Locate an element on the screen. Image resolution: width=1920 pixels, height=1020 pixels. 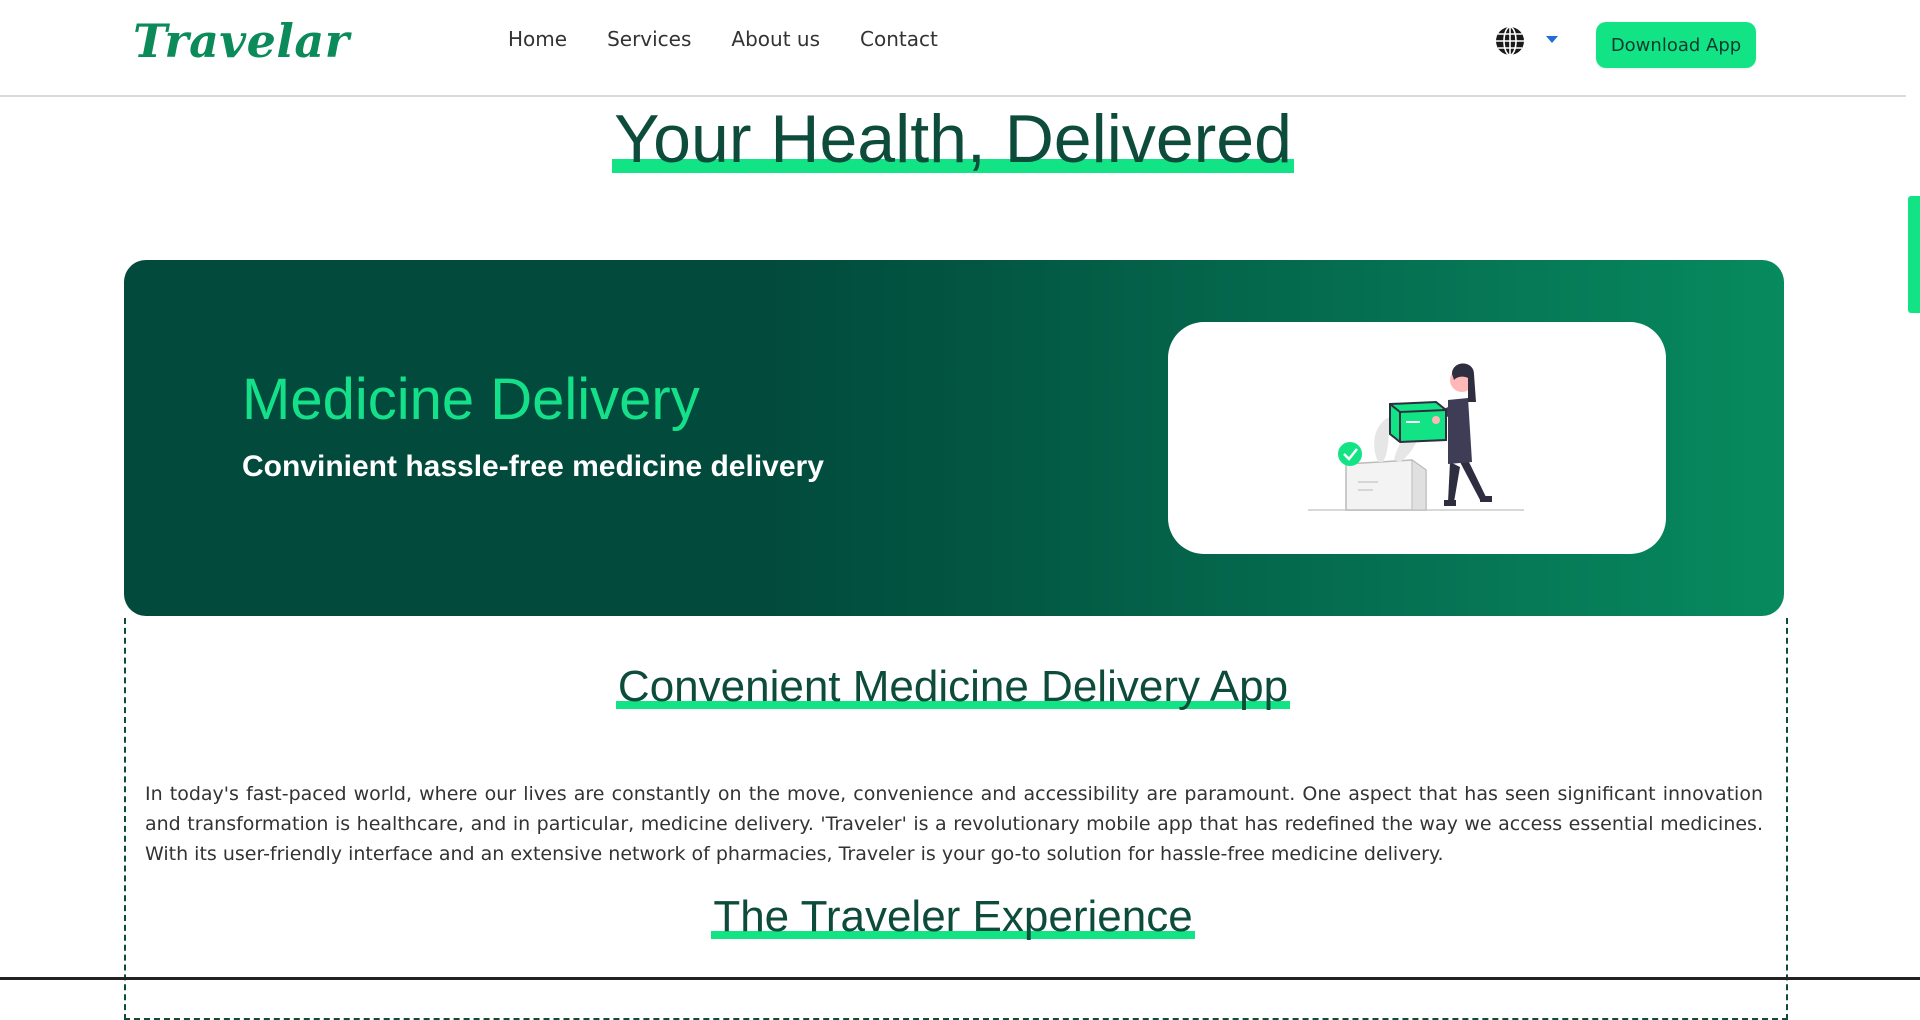
page-title-wrap: Your Health, Delivered is located at coordinates (953, 139).